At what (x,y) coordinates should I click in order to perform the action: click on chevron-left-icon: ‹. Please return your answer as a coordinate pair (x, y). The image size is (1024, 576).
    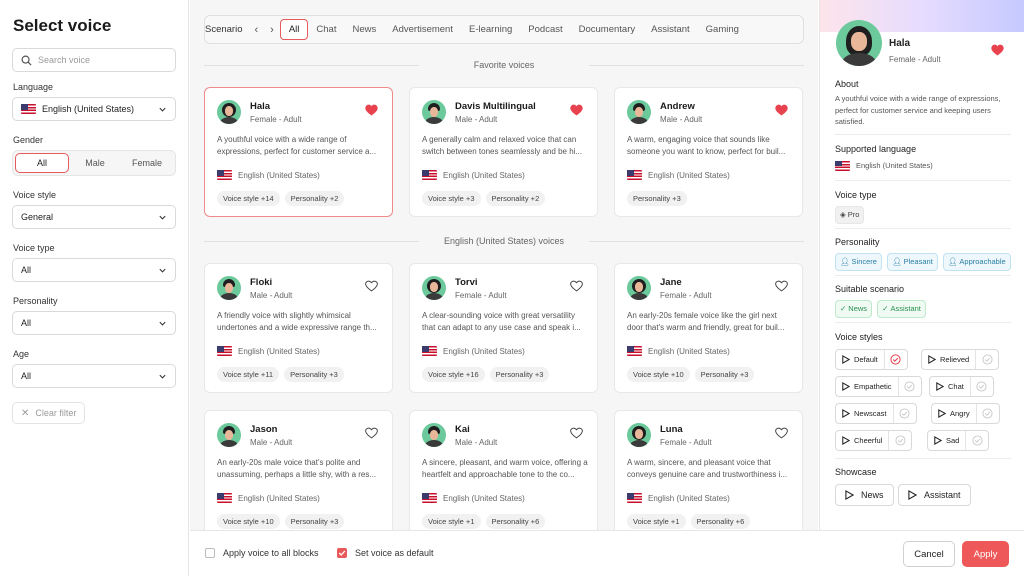
    Looking at the image, I should click on (257, 30).